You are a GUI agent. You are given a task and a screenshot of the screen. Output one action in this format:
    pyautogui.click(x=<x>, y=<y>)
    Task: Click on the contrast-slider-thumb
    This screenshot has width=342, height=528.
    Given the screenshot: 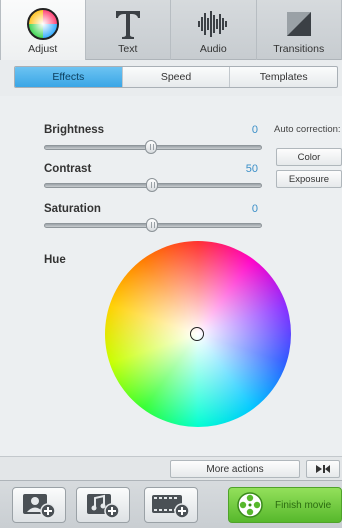 What is the action you would take?
    pyautogui.click(x=152, y=185)
    